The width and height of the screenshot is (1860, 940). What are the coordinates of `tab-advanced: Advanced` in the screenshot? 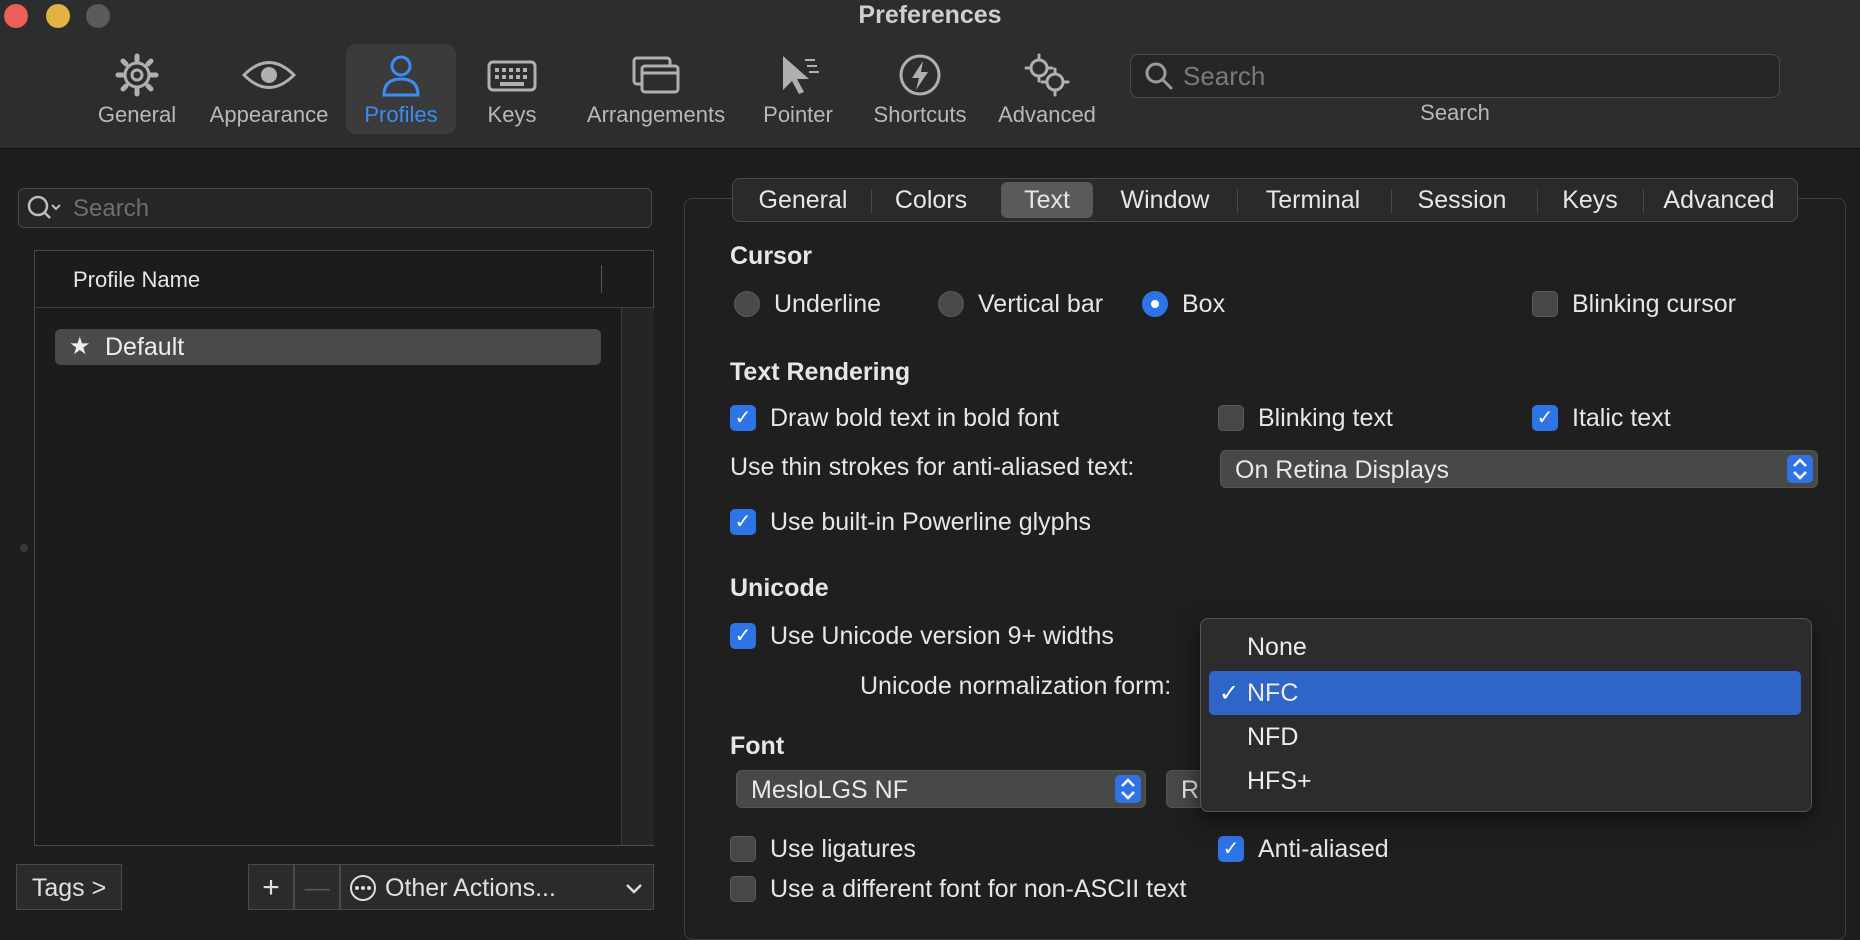 It's located at (1719, 200).